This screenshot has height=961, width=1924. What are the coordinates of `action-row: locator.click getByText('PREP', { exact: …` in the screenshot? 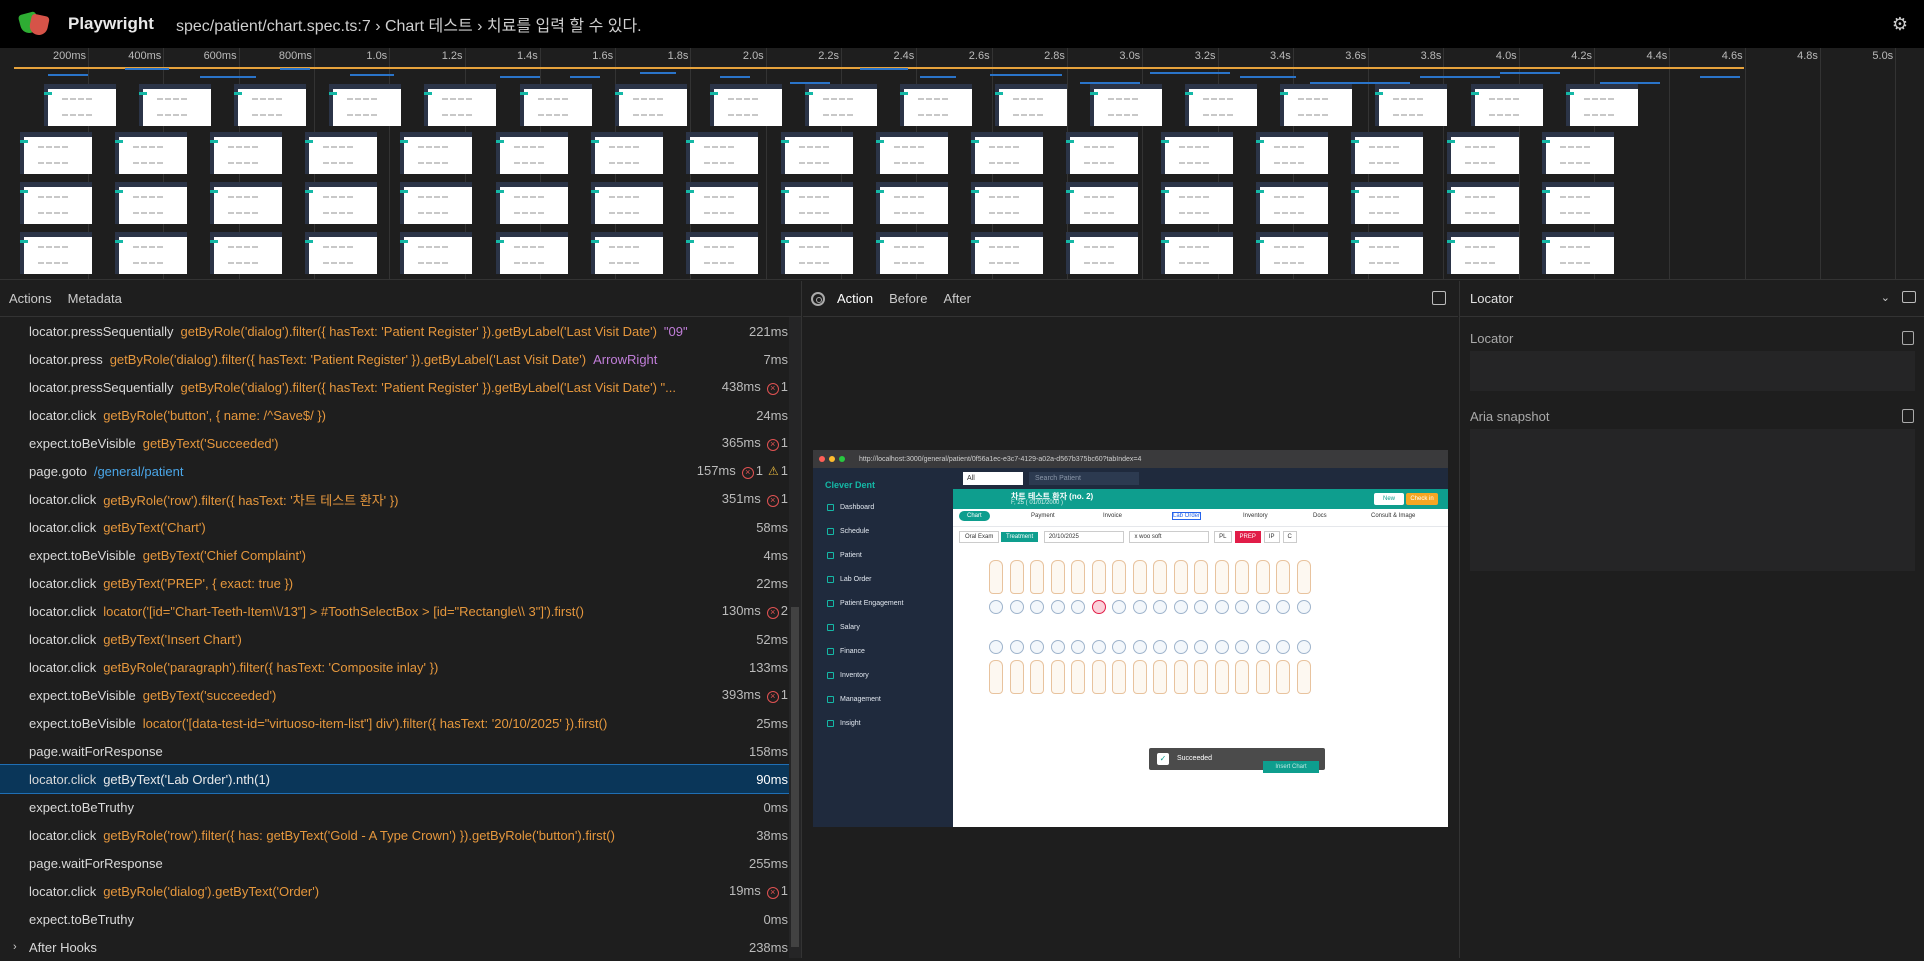 It's located at (395, 583).